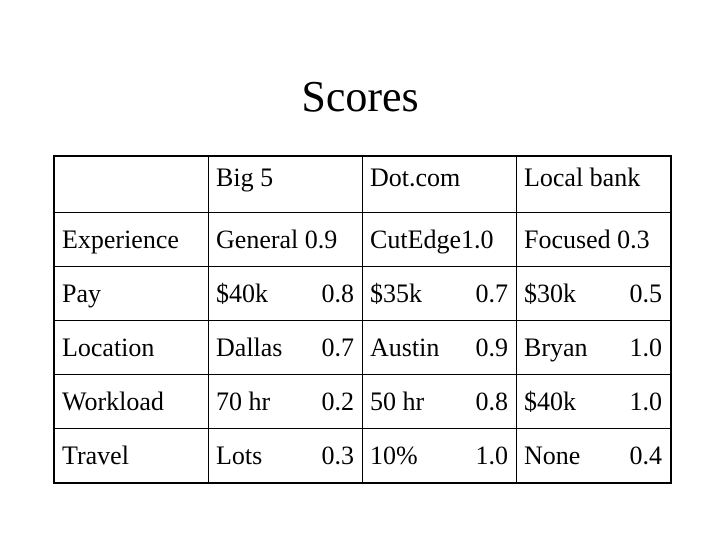 This screenshot has width=720, height=540. What do you see at coordinates (594, 401) in the screenshot?
I see `table-cell: $40k 1.0` at bounding box center [594, 401].